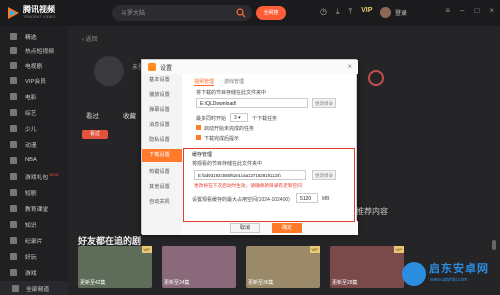 This screenshot has height=295, width=500. Describe the element at coordinates (13, 192) in the screenshot. I see `short-drama-icon` at that location.